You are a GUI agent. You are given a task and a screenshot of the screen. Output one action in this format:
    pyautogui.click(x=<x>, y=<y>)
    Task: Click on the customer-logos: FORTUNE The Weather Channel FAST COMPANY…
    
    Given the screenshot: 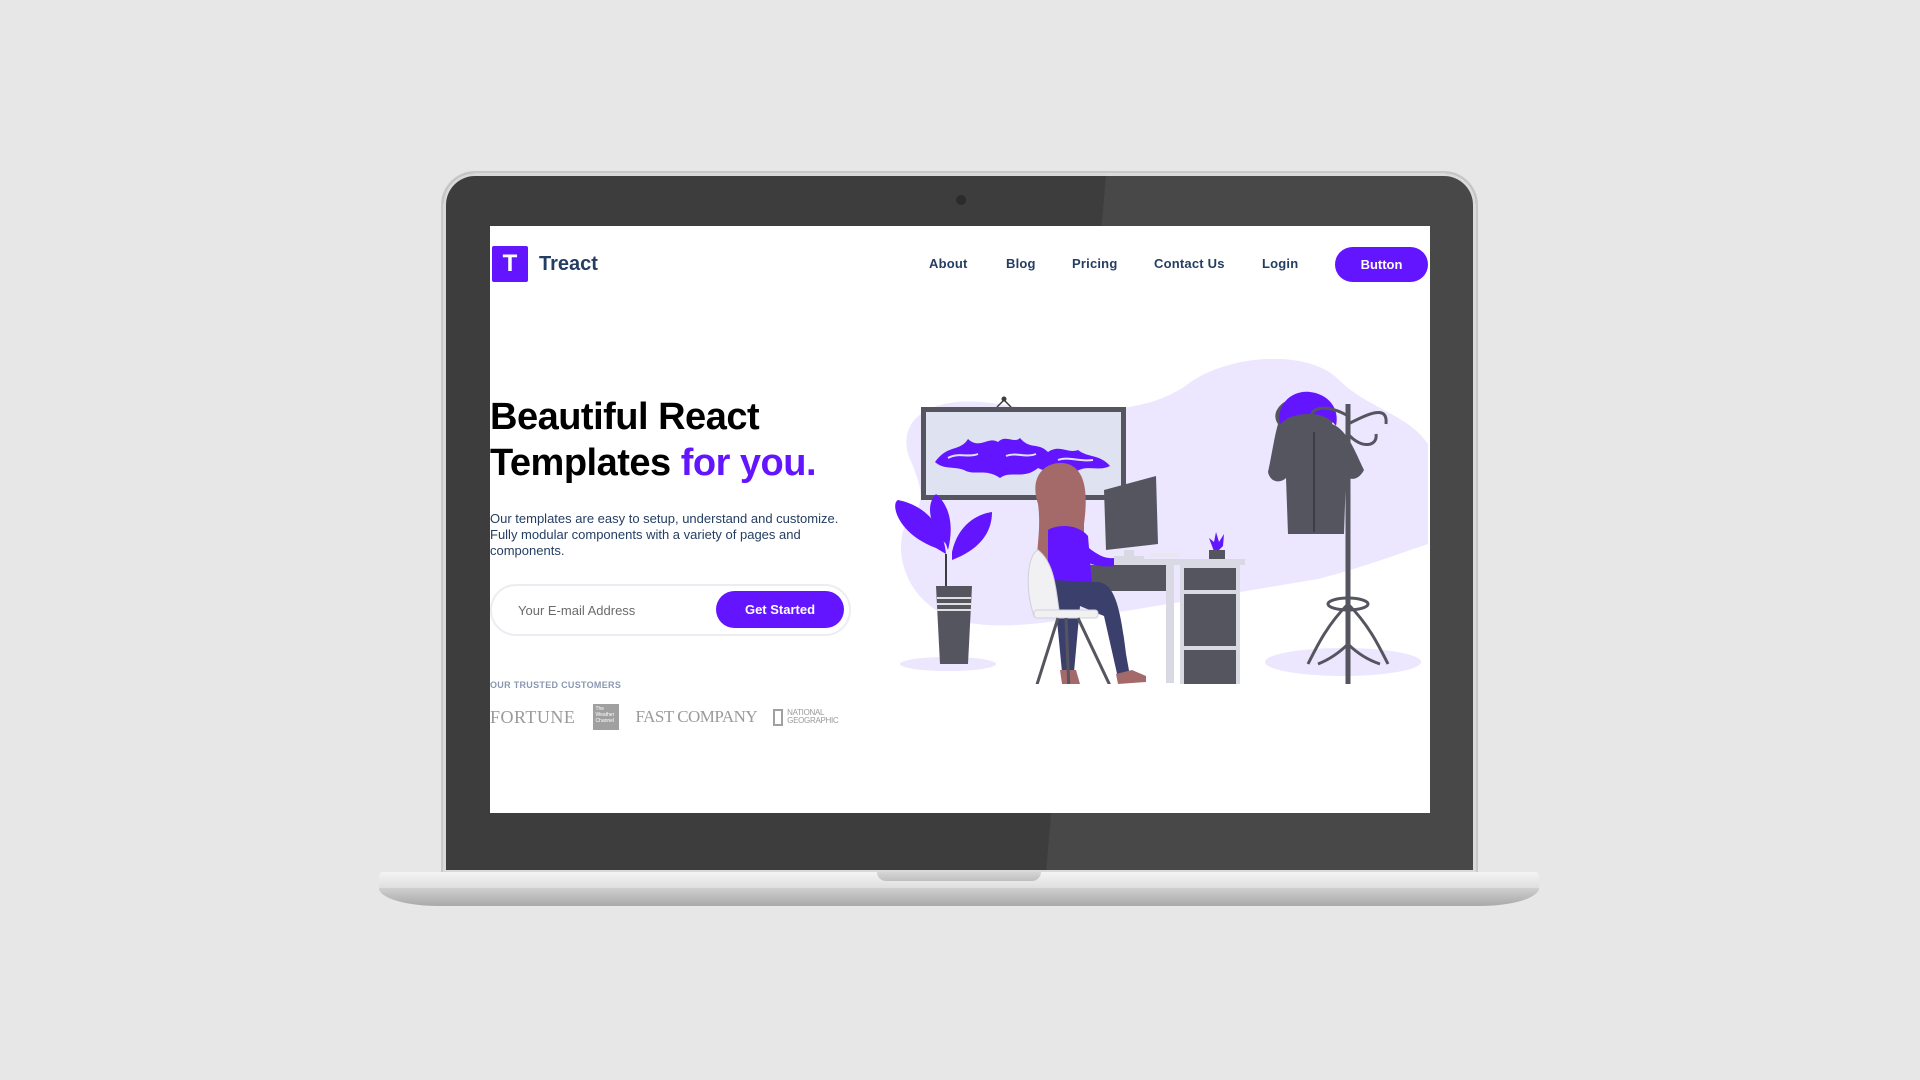 What is the action you would take?
    pyautogui.click(x=666, y=717)
    